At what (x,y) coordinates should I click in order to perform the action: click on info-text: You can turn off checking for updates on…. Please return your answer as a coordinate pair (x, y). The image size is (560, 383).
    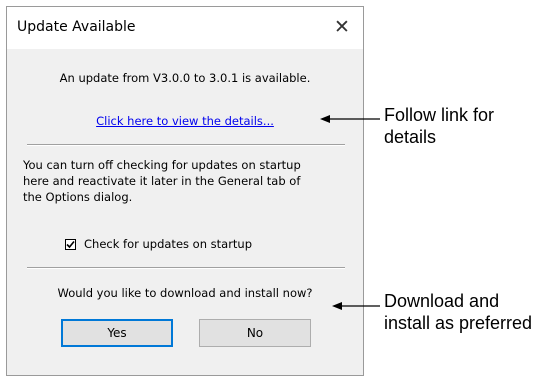
    Looking at the image, I should click on (187, 181).